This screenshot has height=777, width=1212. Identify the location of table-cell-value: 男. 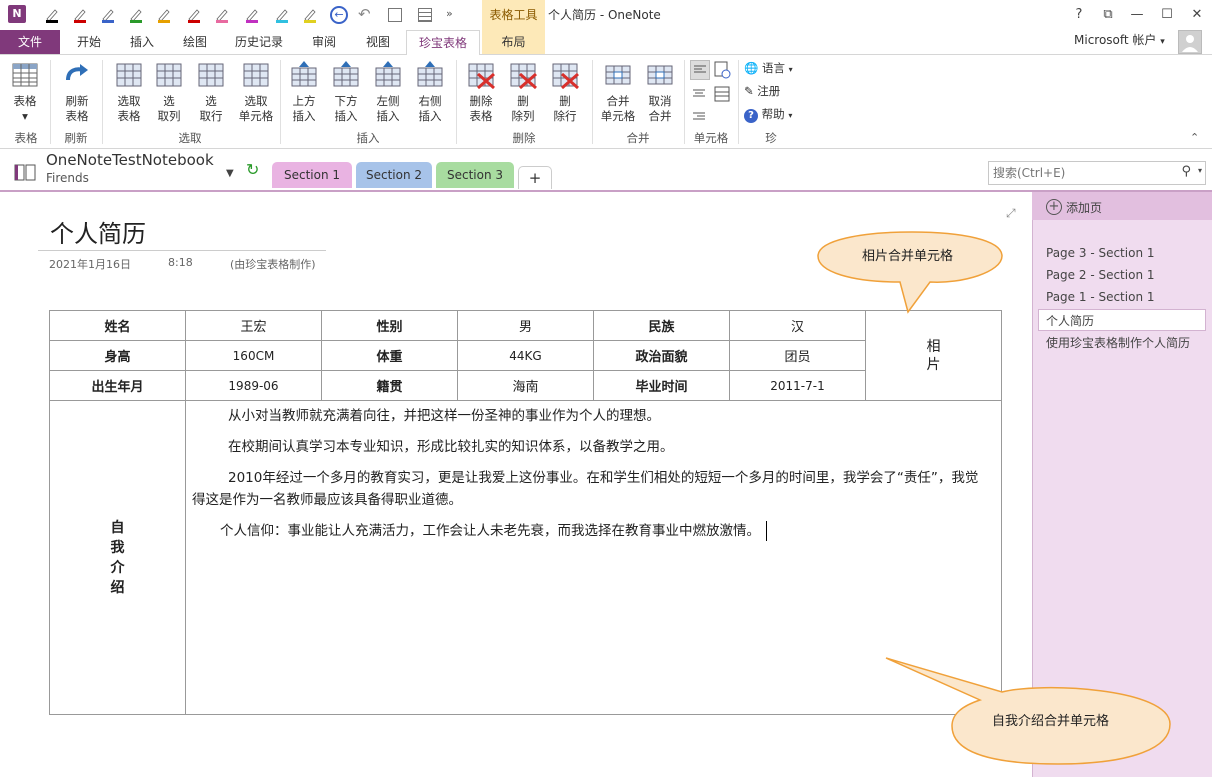
(525, 325).